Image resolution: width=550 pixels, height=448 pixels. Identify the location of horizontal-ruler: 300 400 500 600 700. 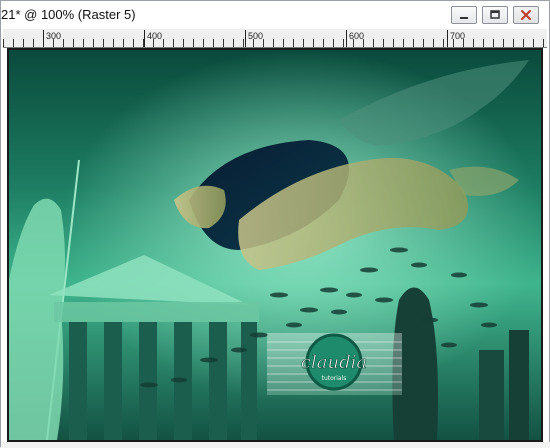
(275, 38).